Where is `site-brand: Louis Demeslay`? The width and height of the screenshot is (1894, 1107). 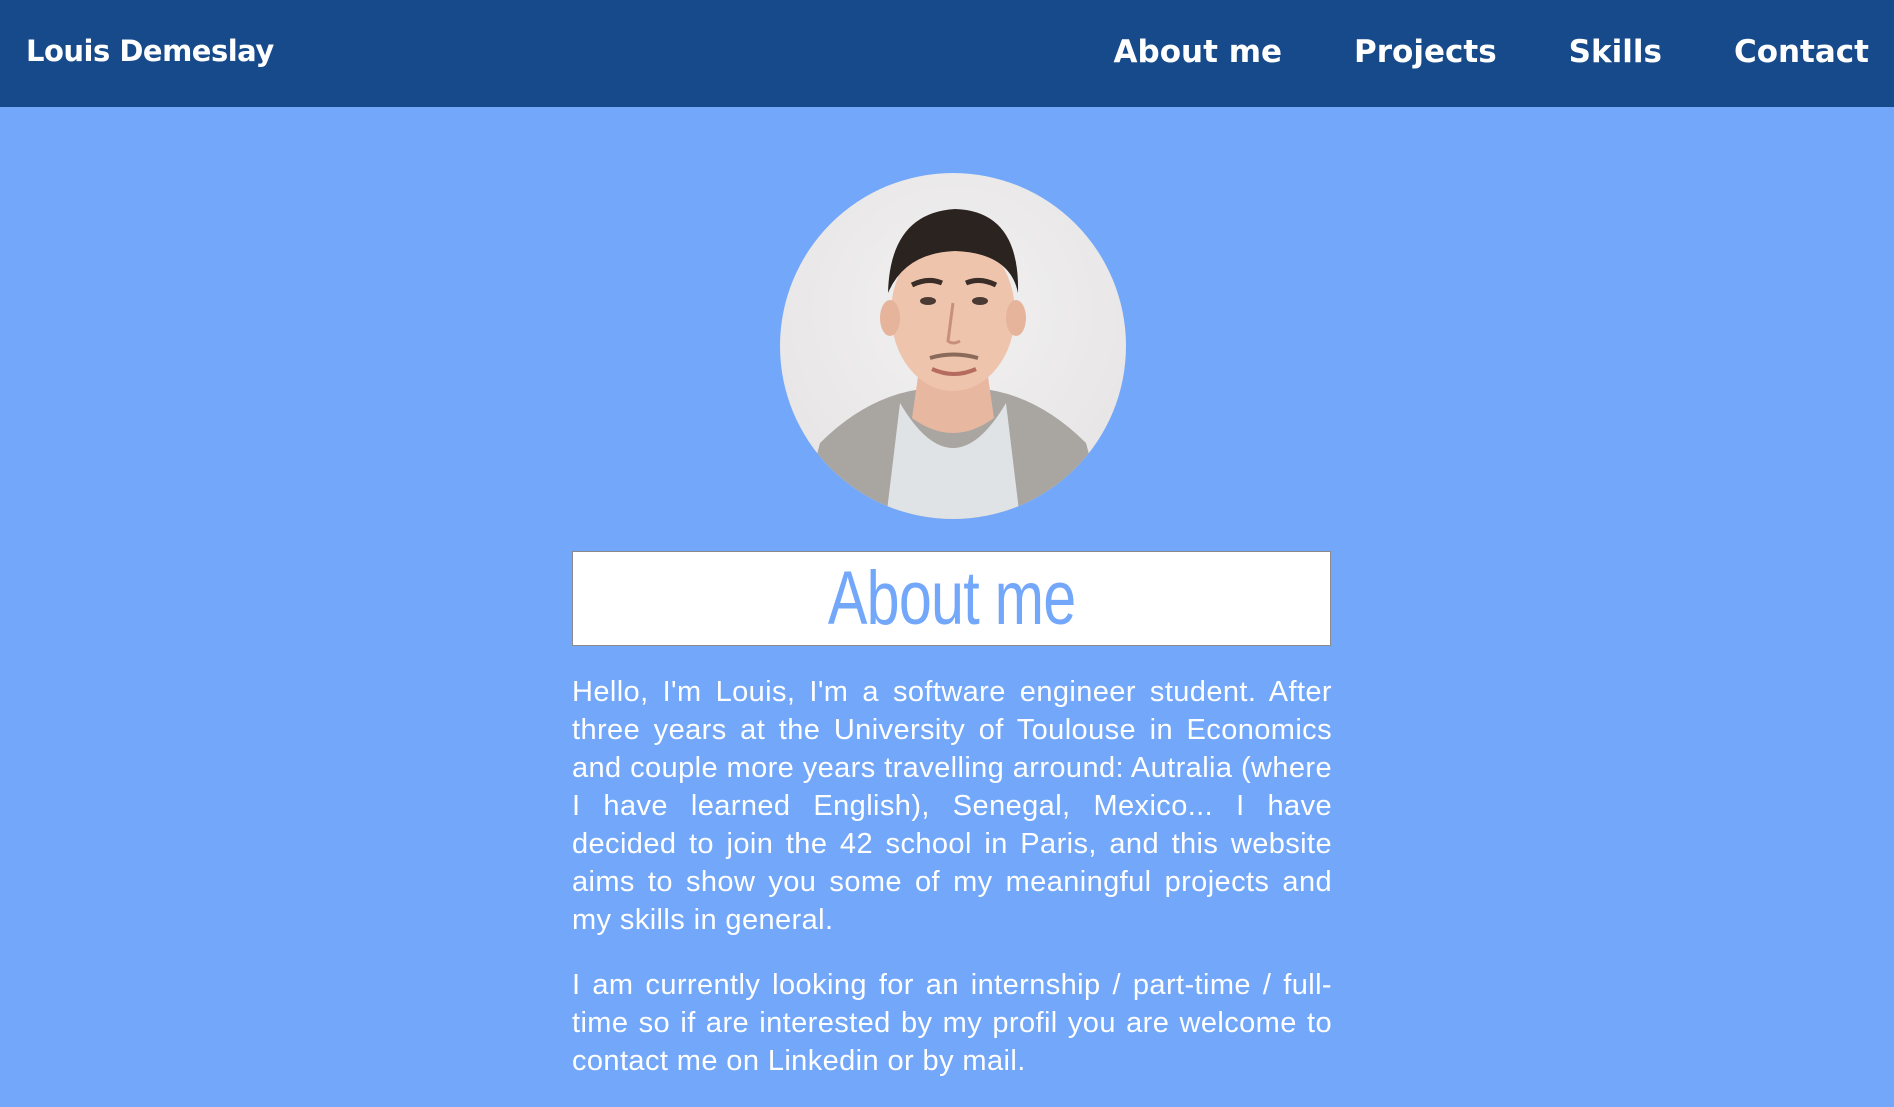
site-brand: Louis Demeslay is located at coordinates (150, 51).